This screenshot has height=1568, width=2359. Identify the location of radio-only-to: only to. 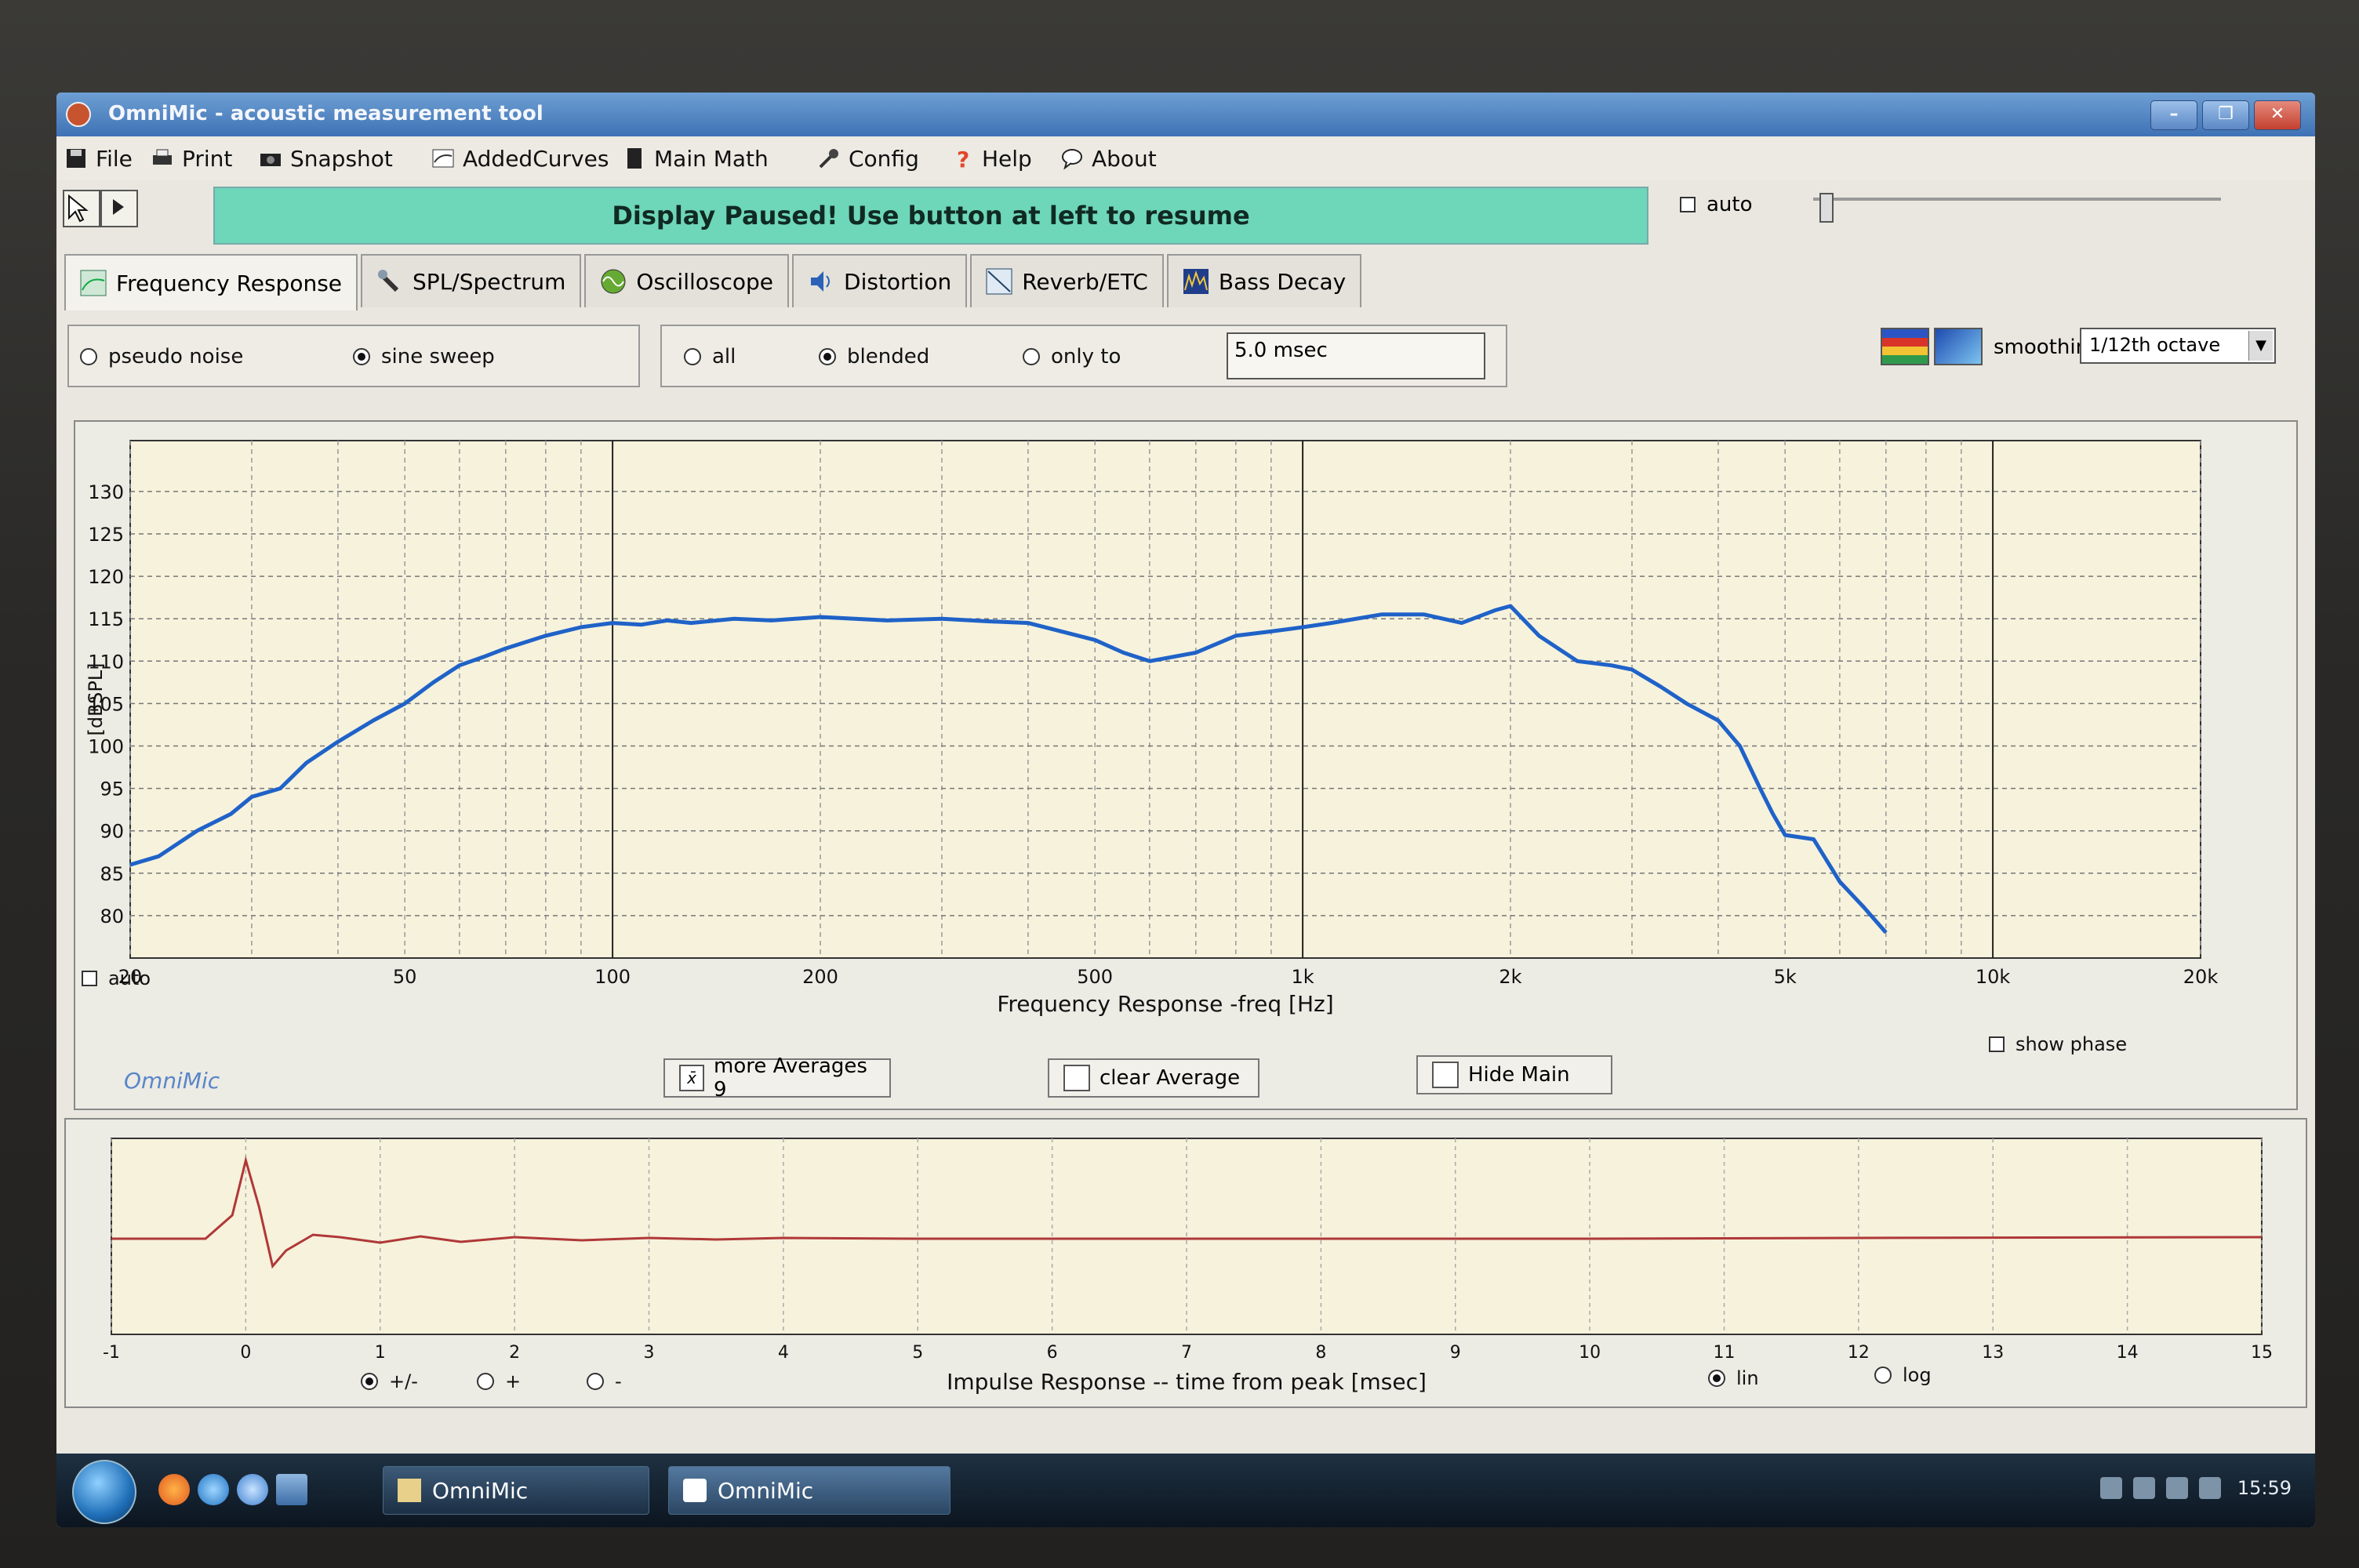
(1072, 356).